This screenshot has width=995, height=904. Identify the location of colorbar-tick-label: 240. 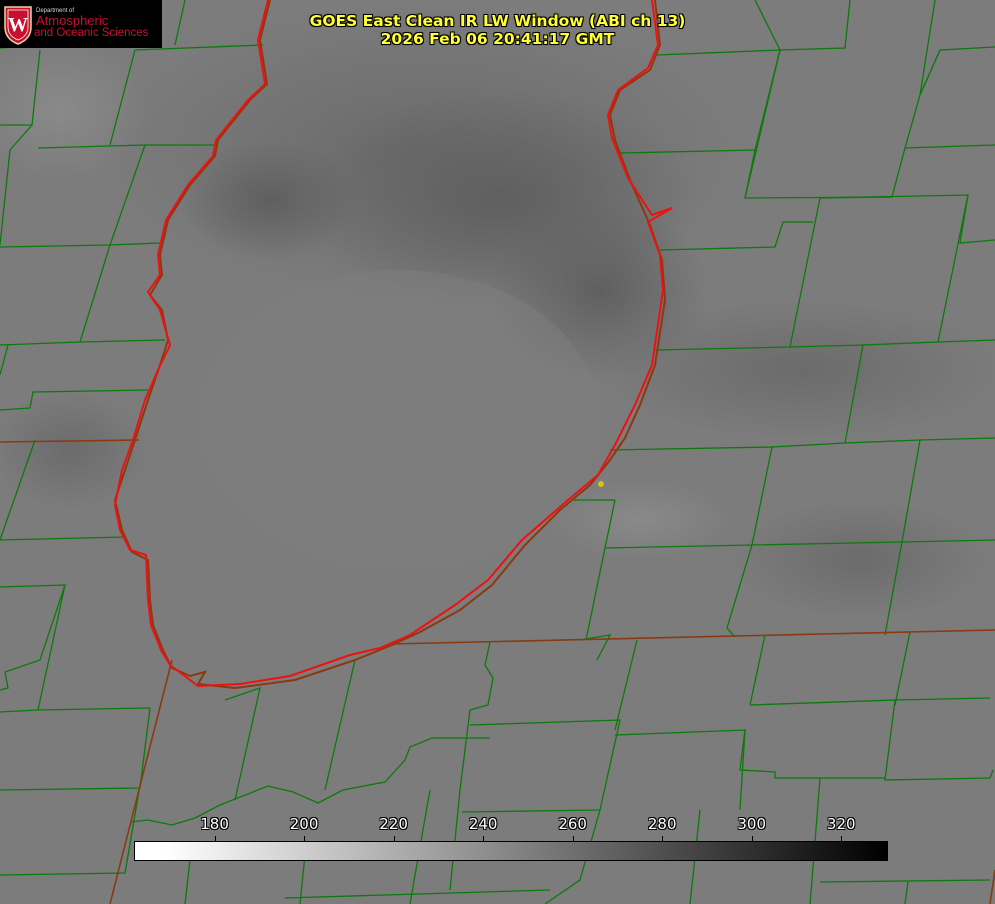
(483, 824).